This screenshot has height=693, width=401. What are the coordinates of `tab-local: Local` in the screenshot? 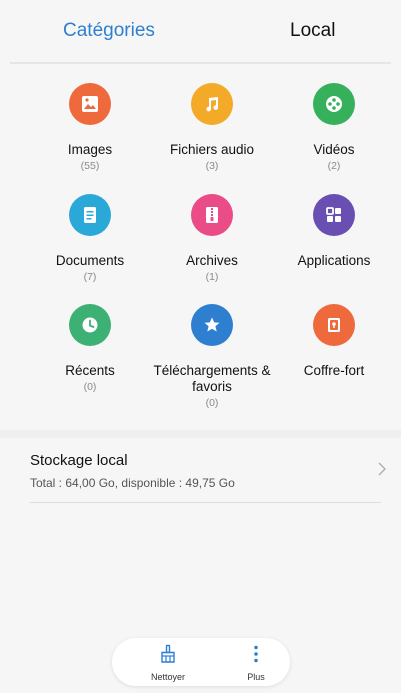 It's located at (312, 31).